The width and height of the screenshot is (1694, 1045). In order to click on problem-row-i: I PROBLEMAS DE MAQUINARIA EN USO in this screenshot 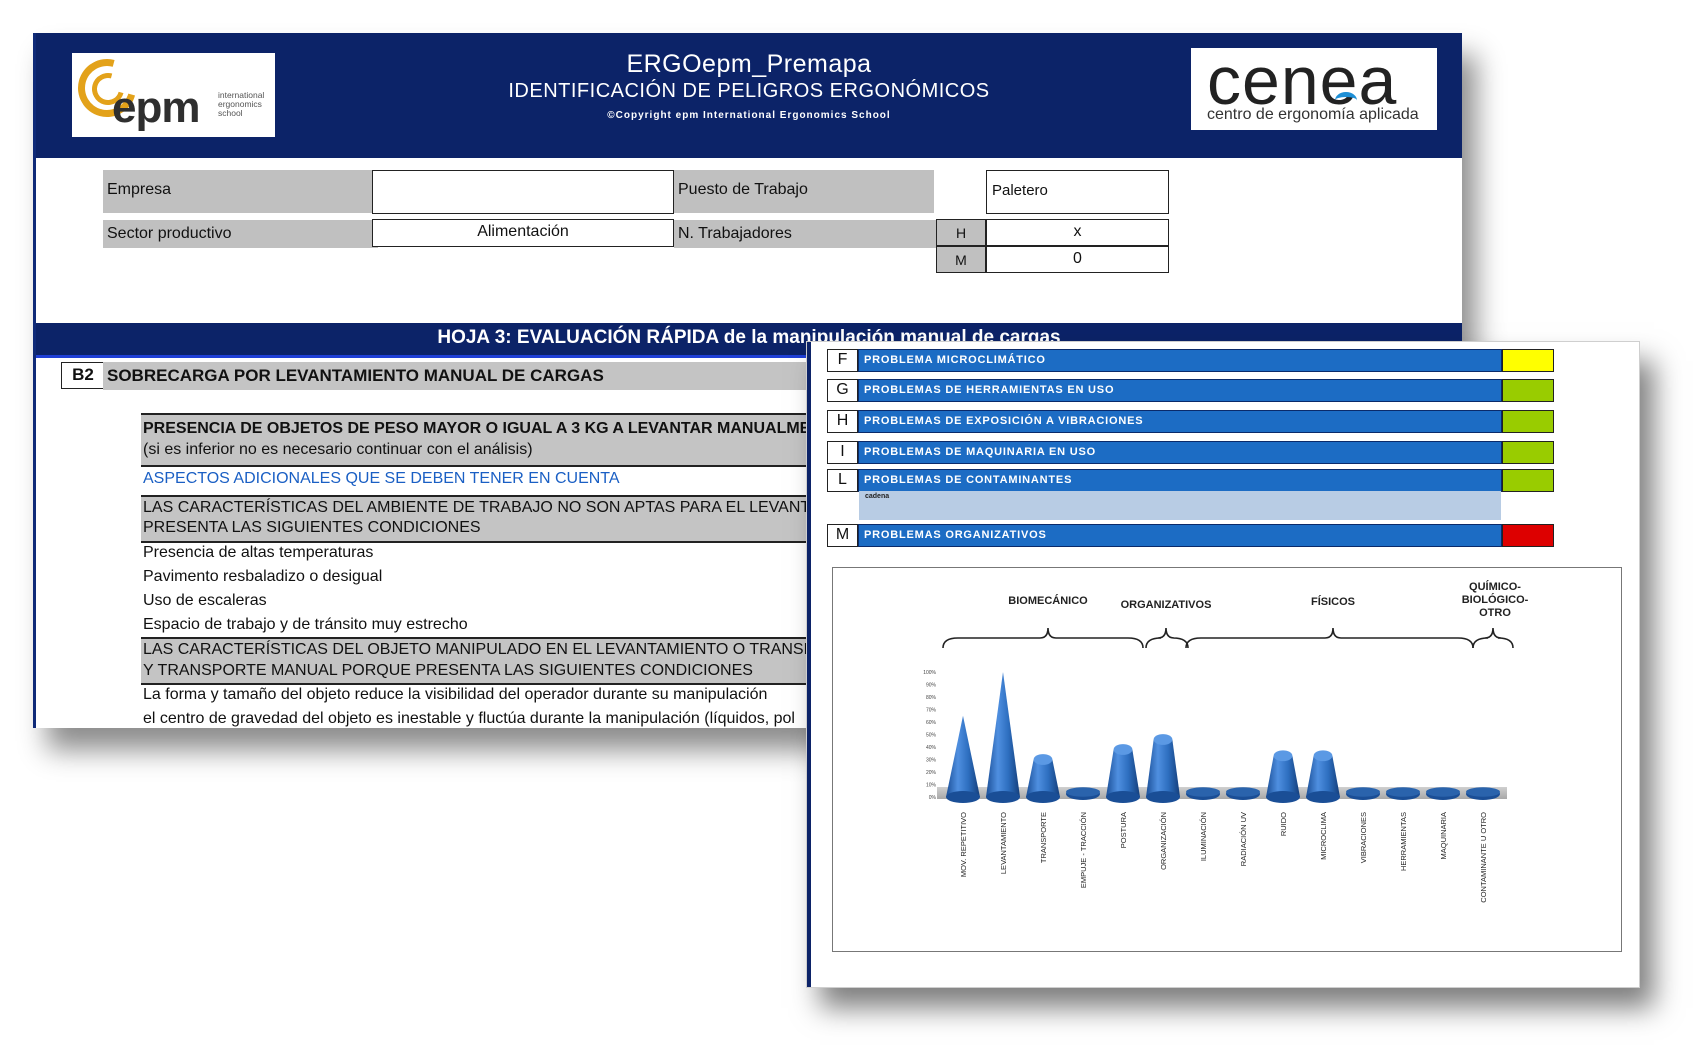, I will do `click(1190, 452)`.